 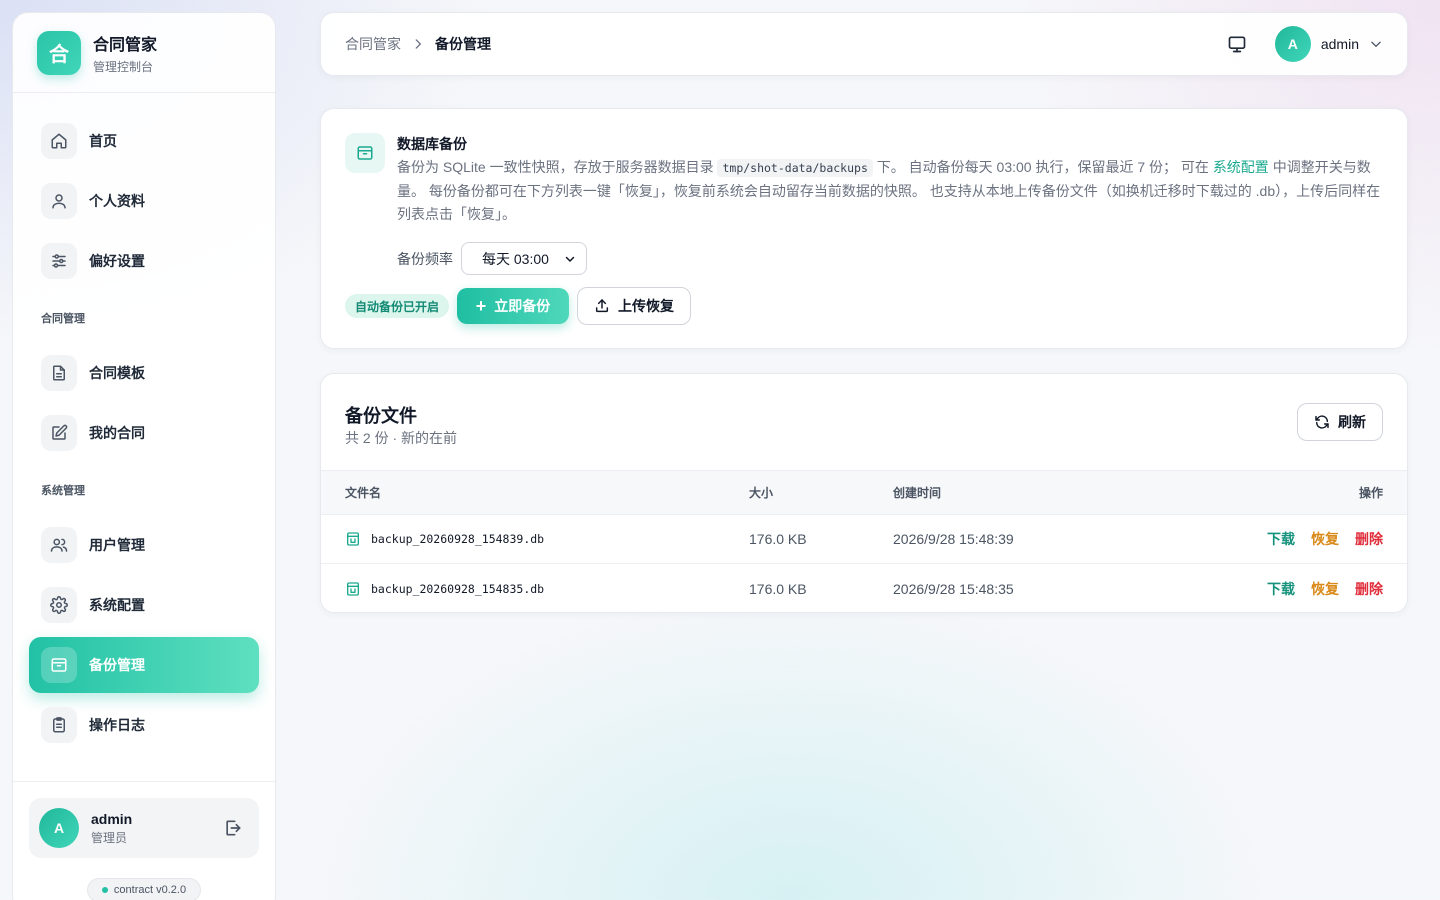 What do you see at coordinates (117, 261) in the screenshot?
I see `sidebar-item-label: 偏好设置` at bounding box center [117, 261].